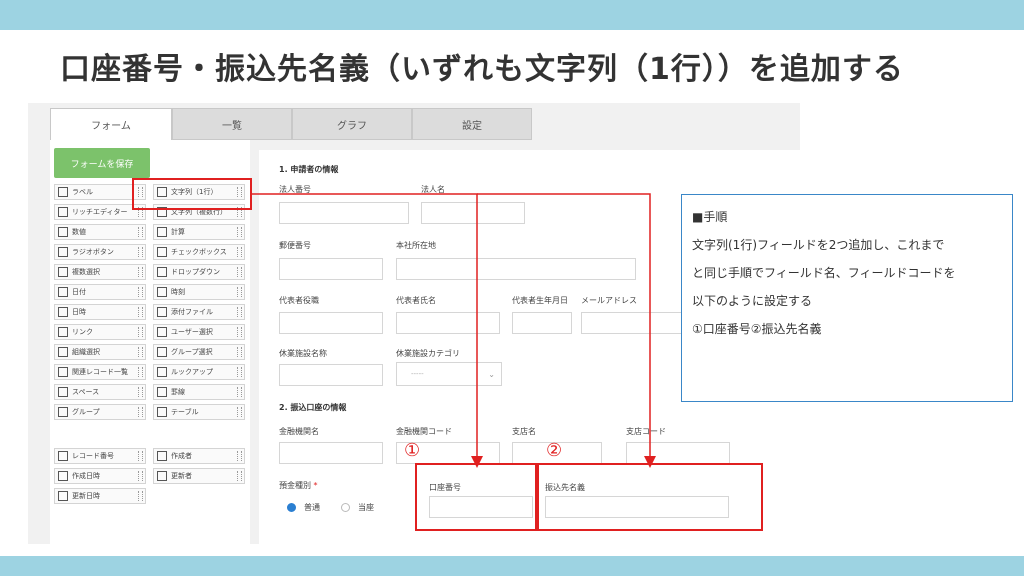 This screenshot has width=1024, height=576. What do you see at coordinates (818, 245) in the screenshot?
I see `callout-line-1: 文字列(1行)フィールドを2つ追加し、これまで` at bounding box center [818, 245].